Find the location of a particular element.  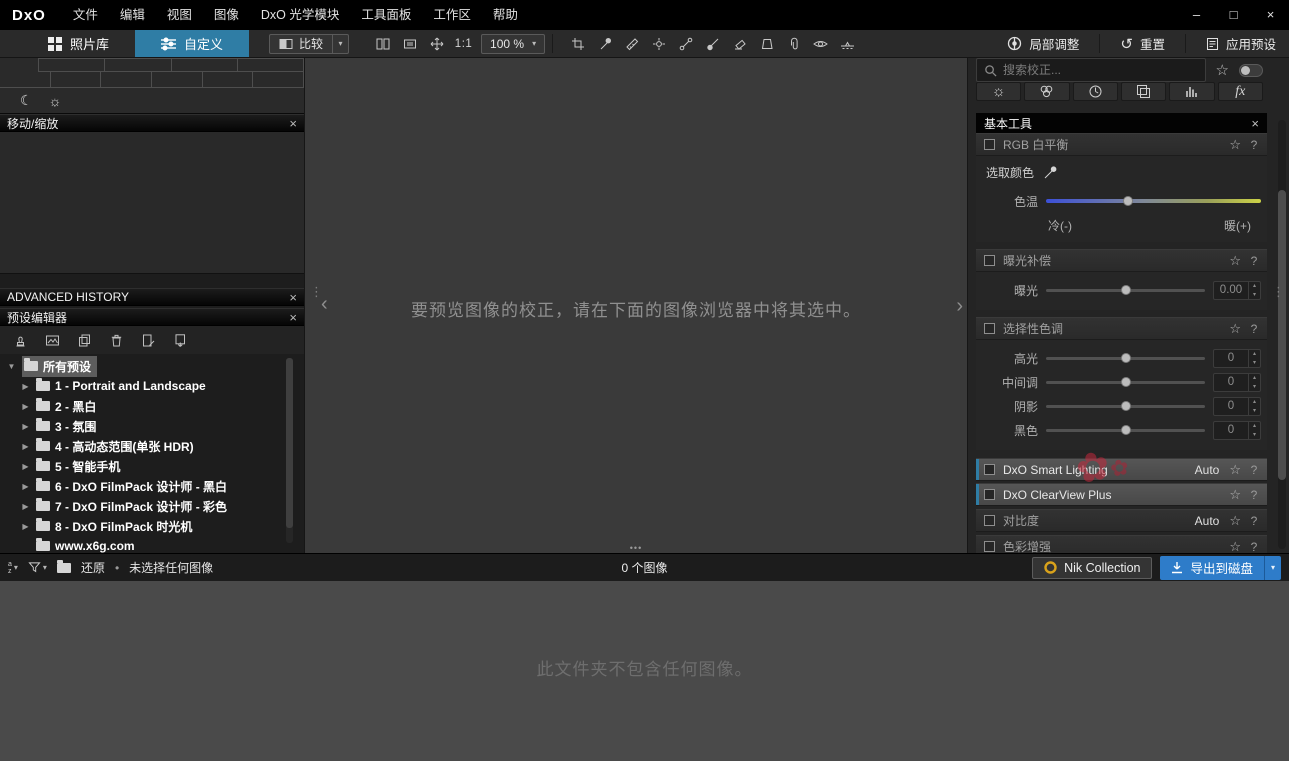

nik-collection-button: Nik Collection is located at coordinates (1092, 567).